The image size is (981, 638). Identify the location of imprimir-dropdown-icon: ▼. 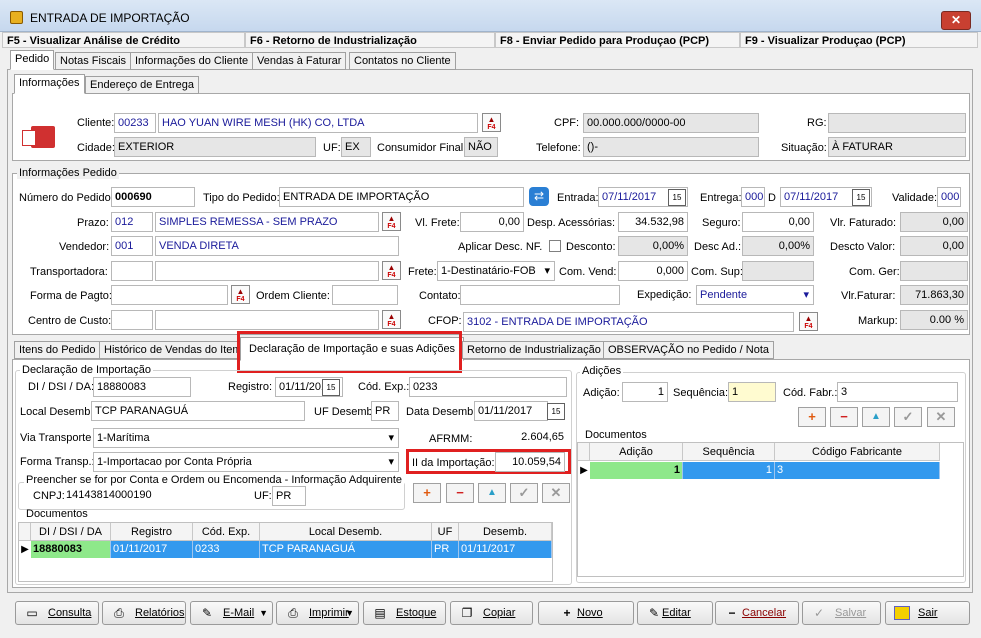
(349, 613).